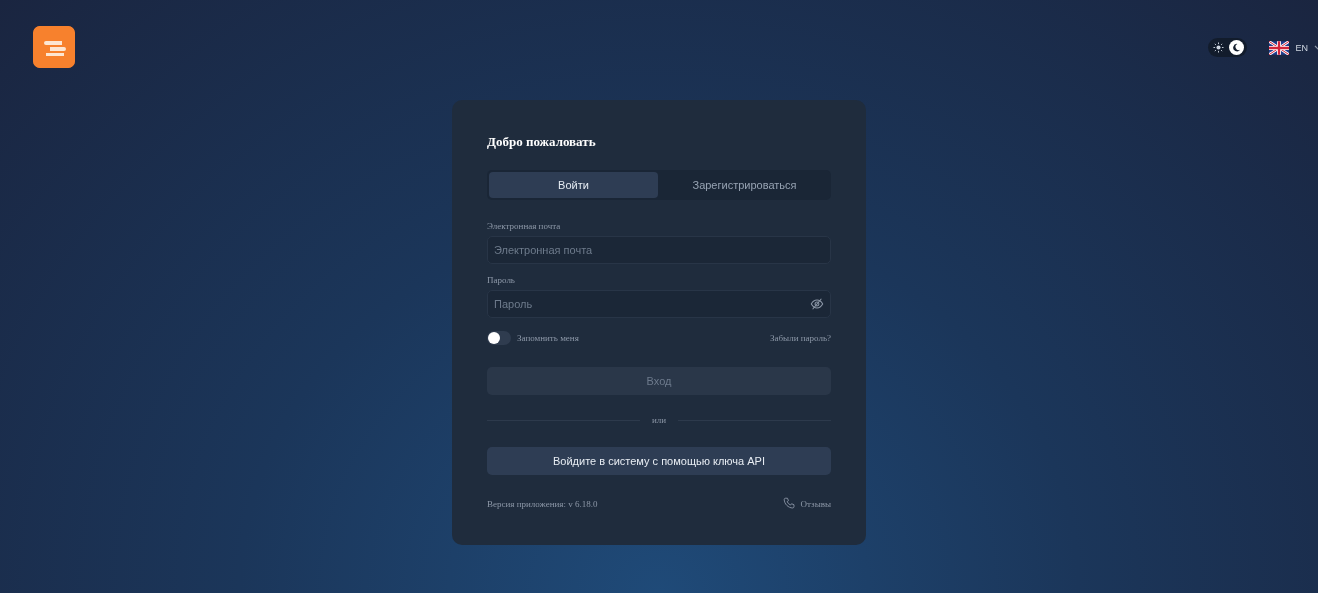  I want to click on tab: Зарегистрироваться, so click(744, 185).